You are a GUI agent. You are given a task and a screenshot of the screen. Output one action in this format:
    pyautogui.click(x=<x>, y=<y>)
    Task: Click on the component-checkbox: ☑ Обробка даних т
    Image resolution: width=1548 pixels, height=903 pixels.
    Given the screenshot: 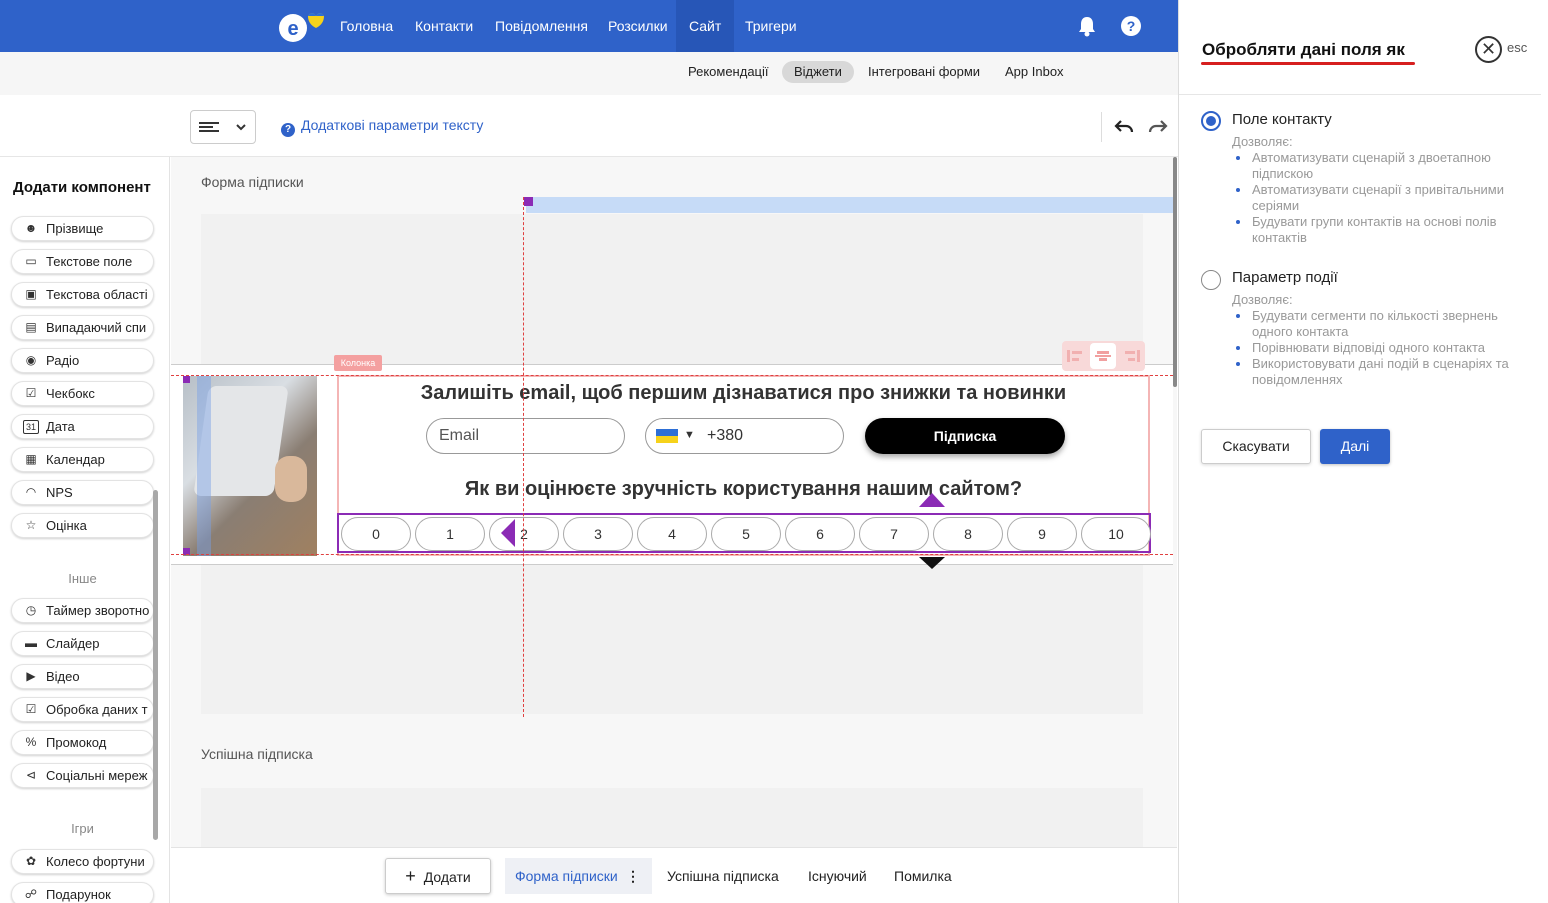 What is the action you would take?
    pyautogui.click(x=82, y=709)
    